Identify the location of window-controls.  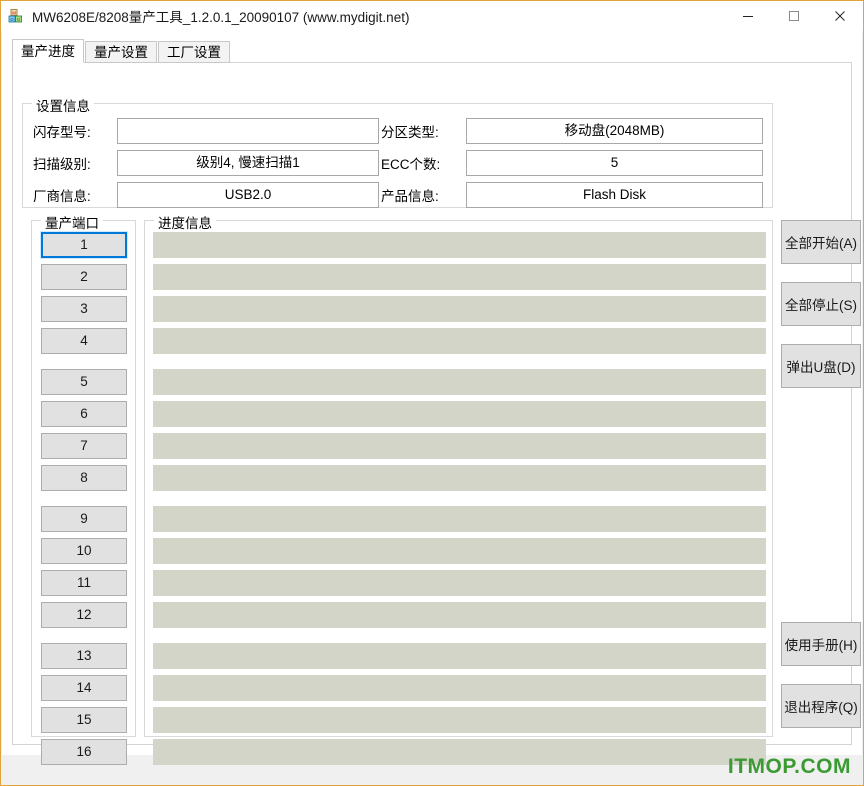
(794, 16).